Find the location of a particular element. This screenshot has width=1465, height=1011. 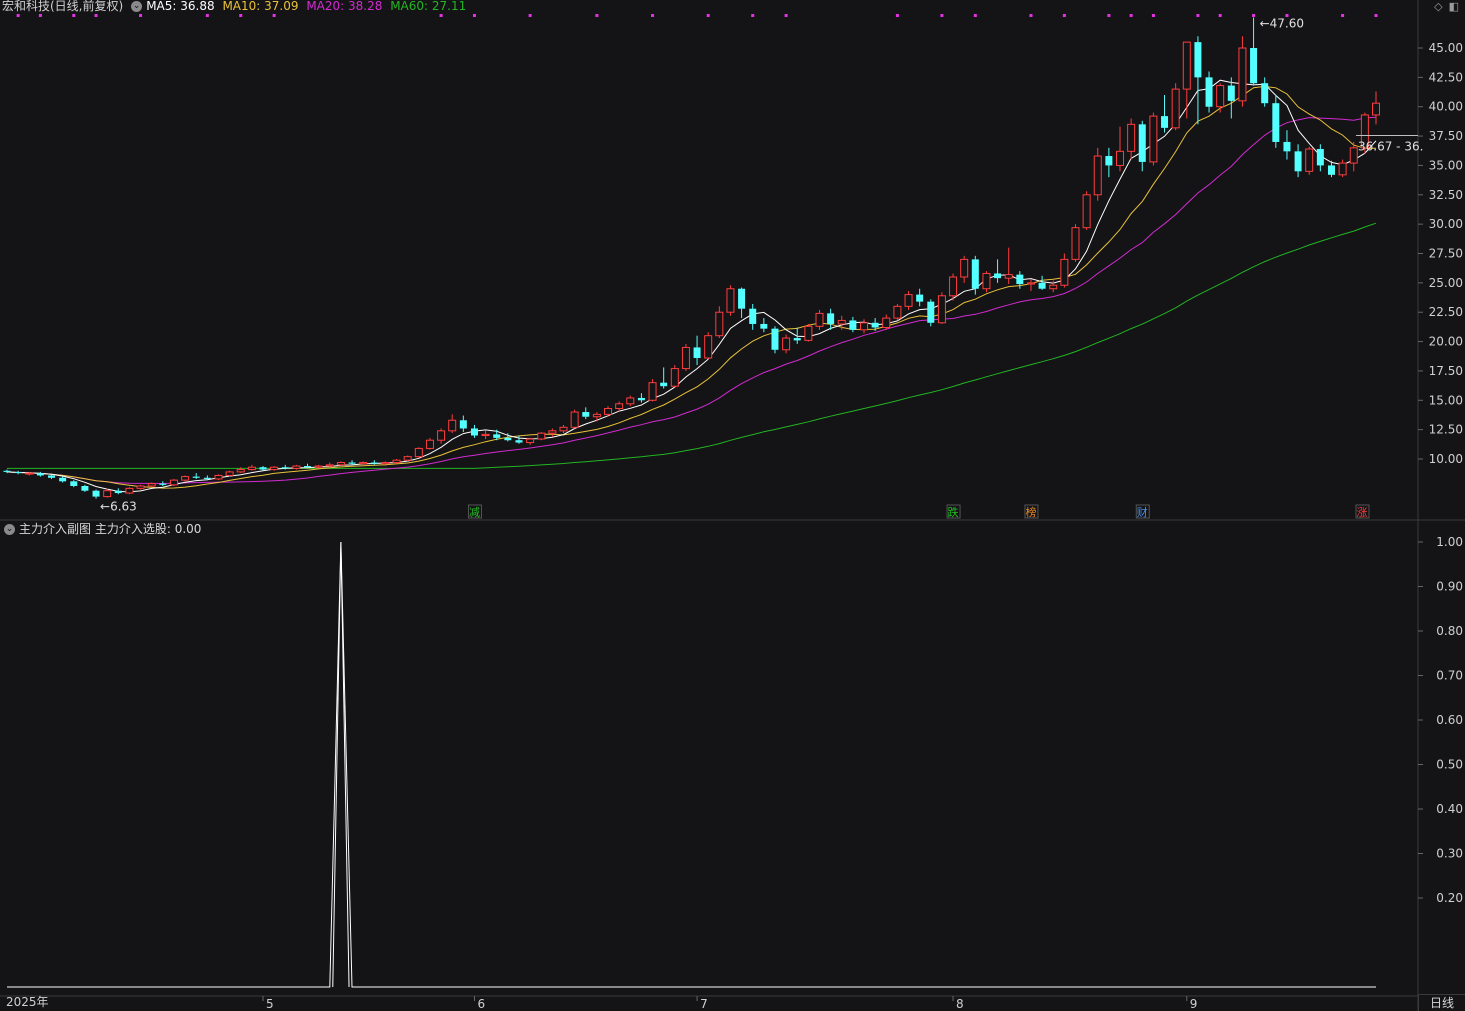

price-axis-label: 12.50 is located at coordinates (1446, 430).